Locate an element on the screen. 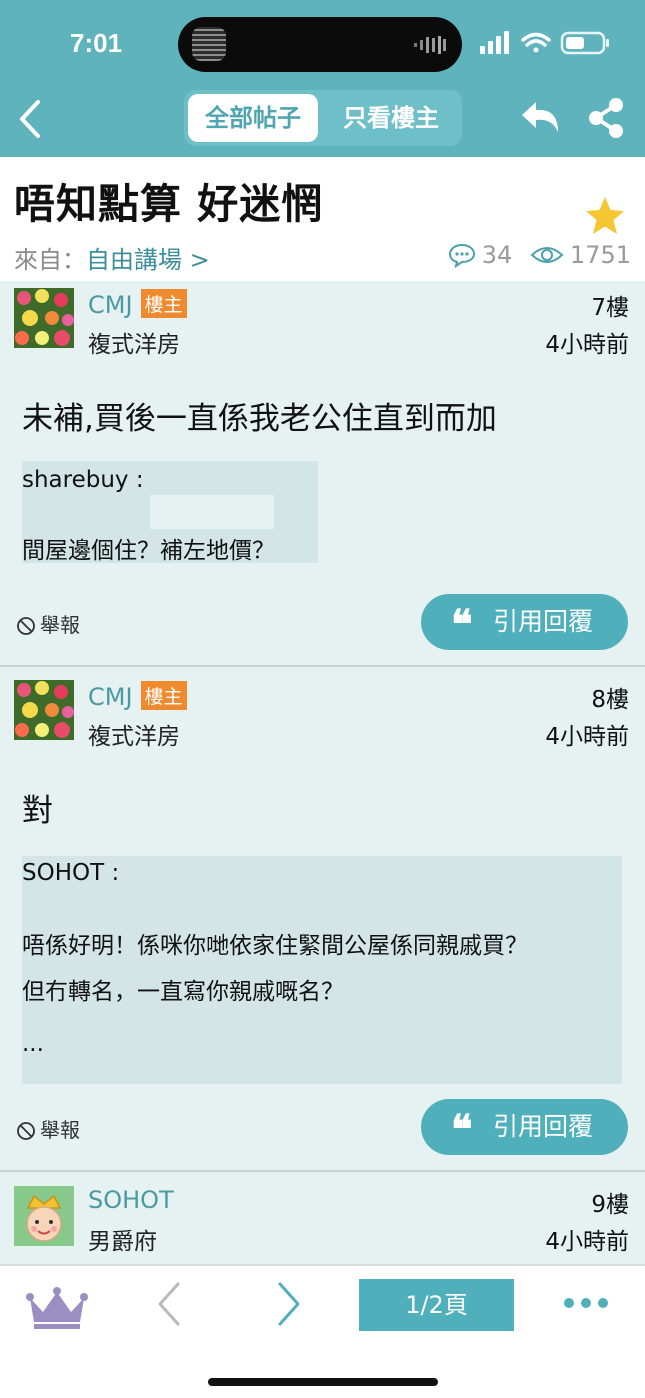 This screenshot has width=645, height=1398. status-time: 7:01 is located at coordinates (96, 43).